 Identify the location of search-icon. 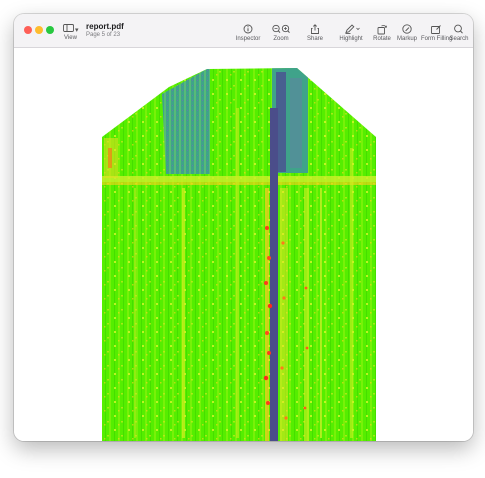
(458, 29).